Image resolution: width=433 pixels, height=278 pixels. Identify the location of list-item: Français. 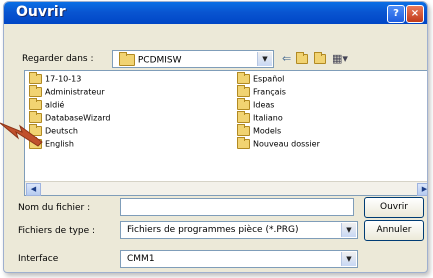
(261, 91).